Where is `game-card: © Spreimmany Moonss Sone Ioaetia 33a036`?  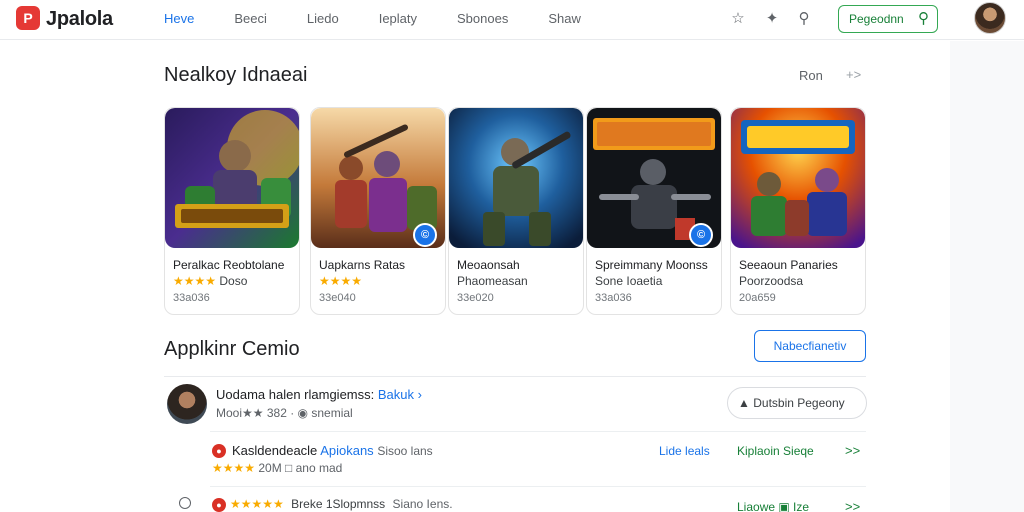 game-card: © Spreimmany Moonss Sone Ioaetia 33a036 is located at coordinates (654, 211).